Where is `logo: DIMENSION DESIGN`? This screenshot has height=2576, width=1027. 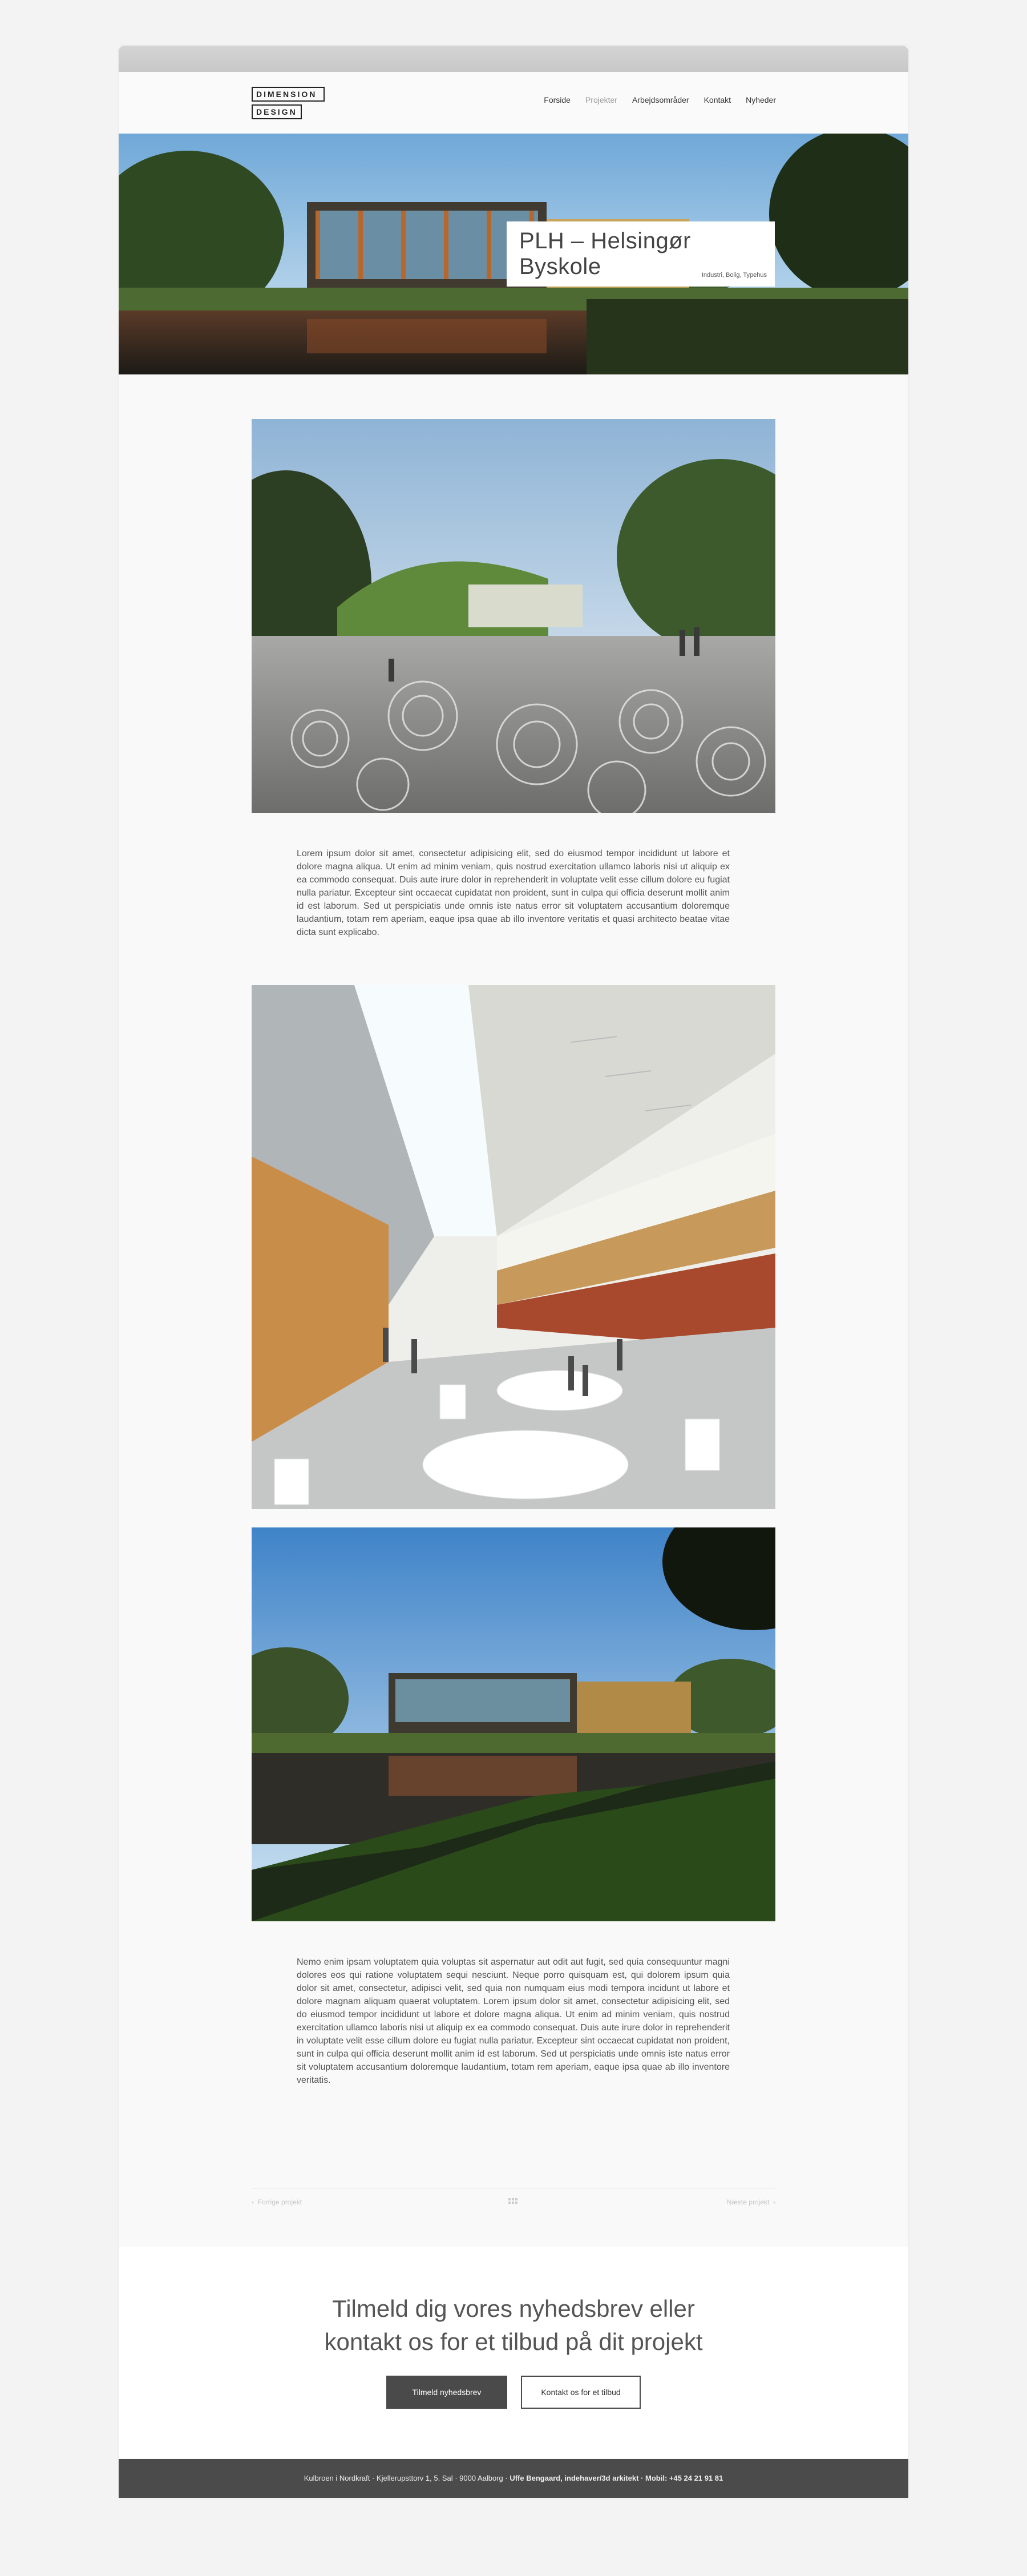 logo: DIMENSION DESIGN is located at coordinates (288, 104).